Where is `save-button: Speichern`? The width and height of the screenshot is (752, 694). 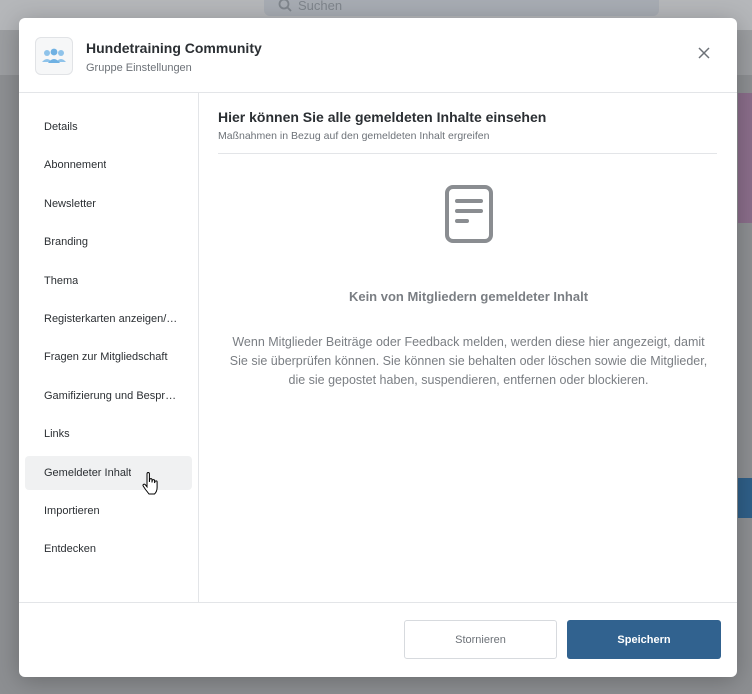
save-button: Speichern is located at coordinates (644, 639).